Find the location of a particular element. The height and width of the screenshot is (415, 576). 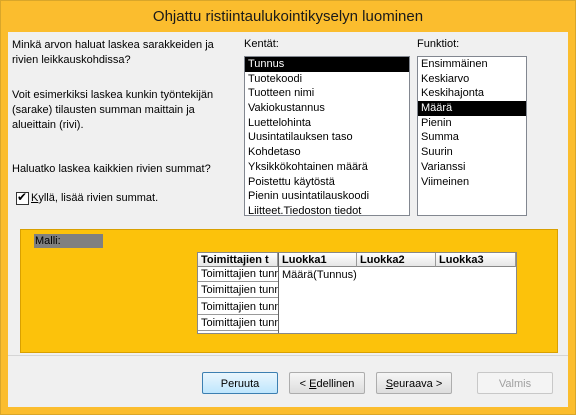

list-item: Kohdetaso is located at coordinates (327, 152).